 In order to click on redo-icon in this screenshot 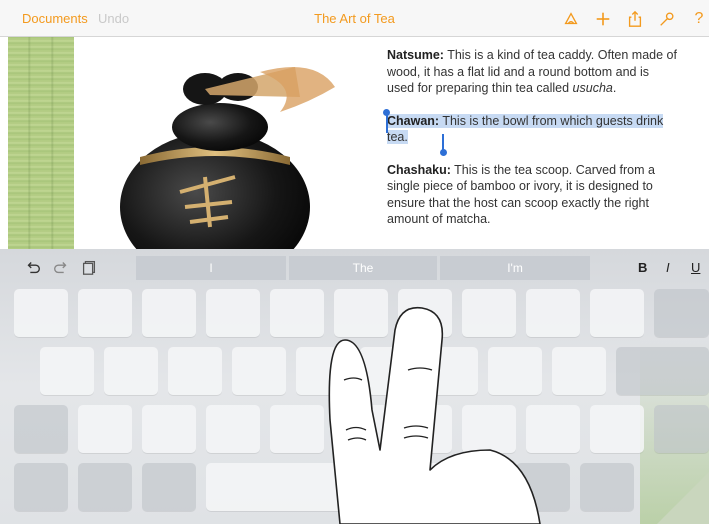, I will do `click(61, 267)`.